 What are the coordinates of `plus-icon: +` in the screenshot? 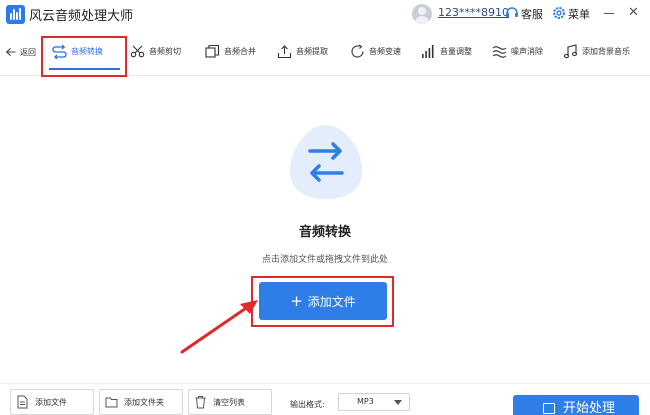 It's located at (296, 300).